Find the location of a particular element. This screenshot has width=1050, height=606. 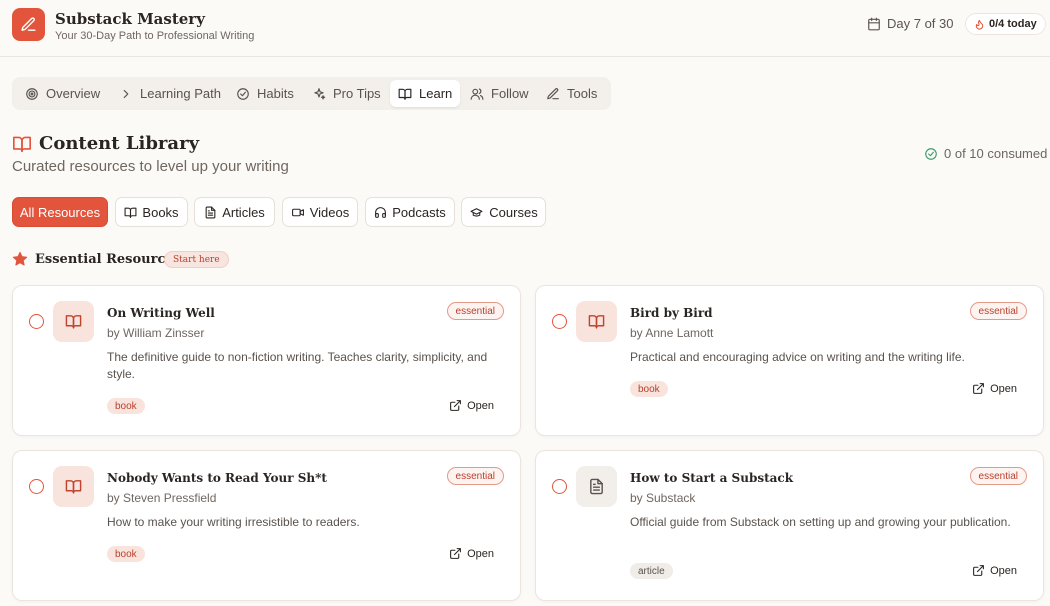

target-icon is located at coordinates (32, 93).